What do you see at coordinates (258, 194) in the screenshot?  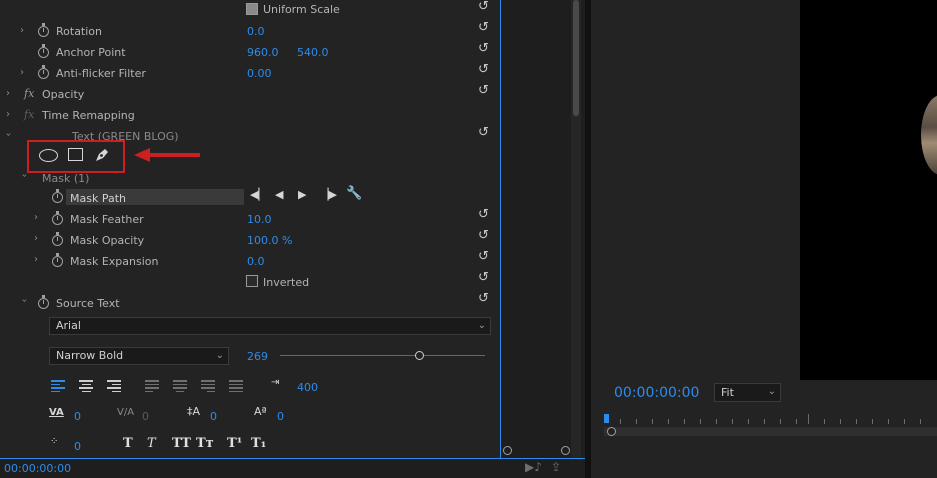 I see `track-backward-icon: ◀▏` at bounding box center [258, 194].